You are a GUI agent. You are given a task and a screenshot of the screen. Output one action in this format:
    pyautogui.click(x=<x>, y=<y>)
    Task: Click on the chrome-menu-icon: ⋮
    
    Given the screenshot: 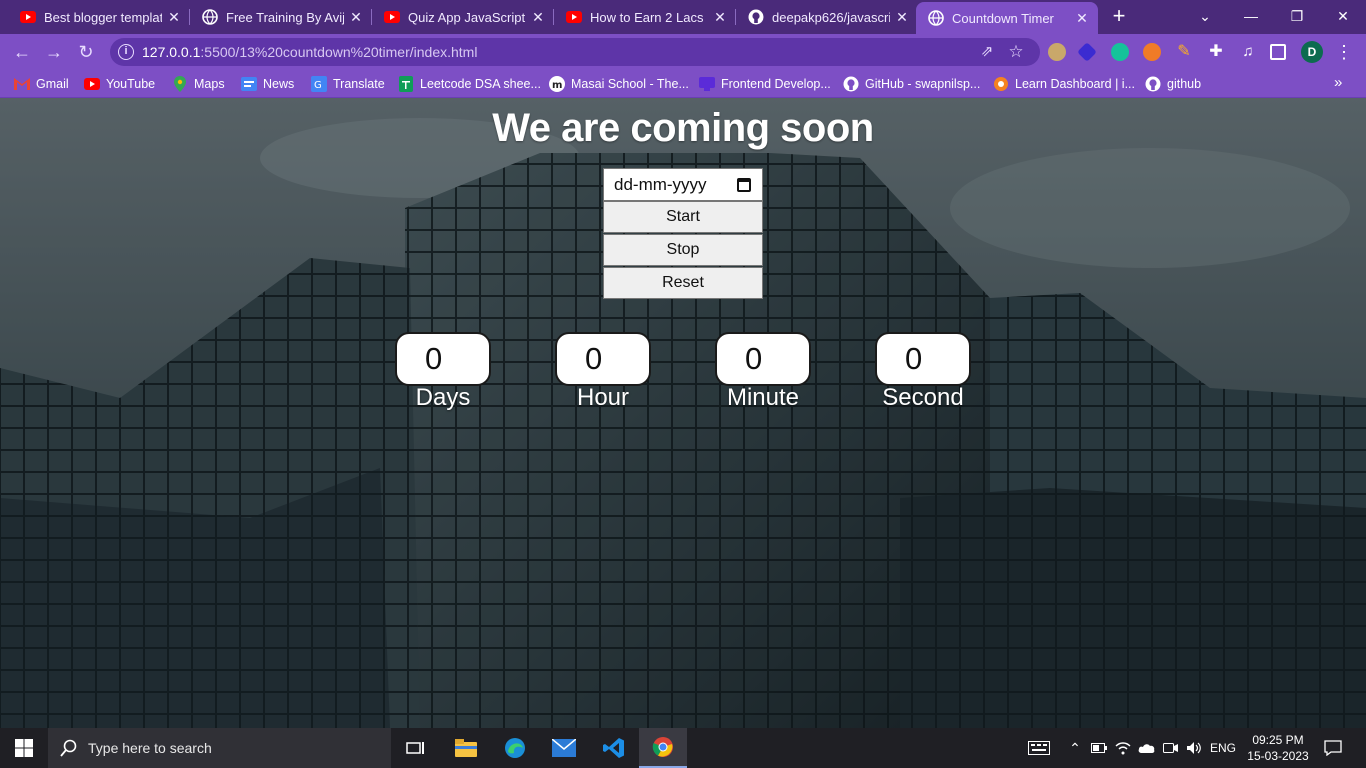 What is the action you would take?
    pyautogui.click(x=1344, y=52)
    